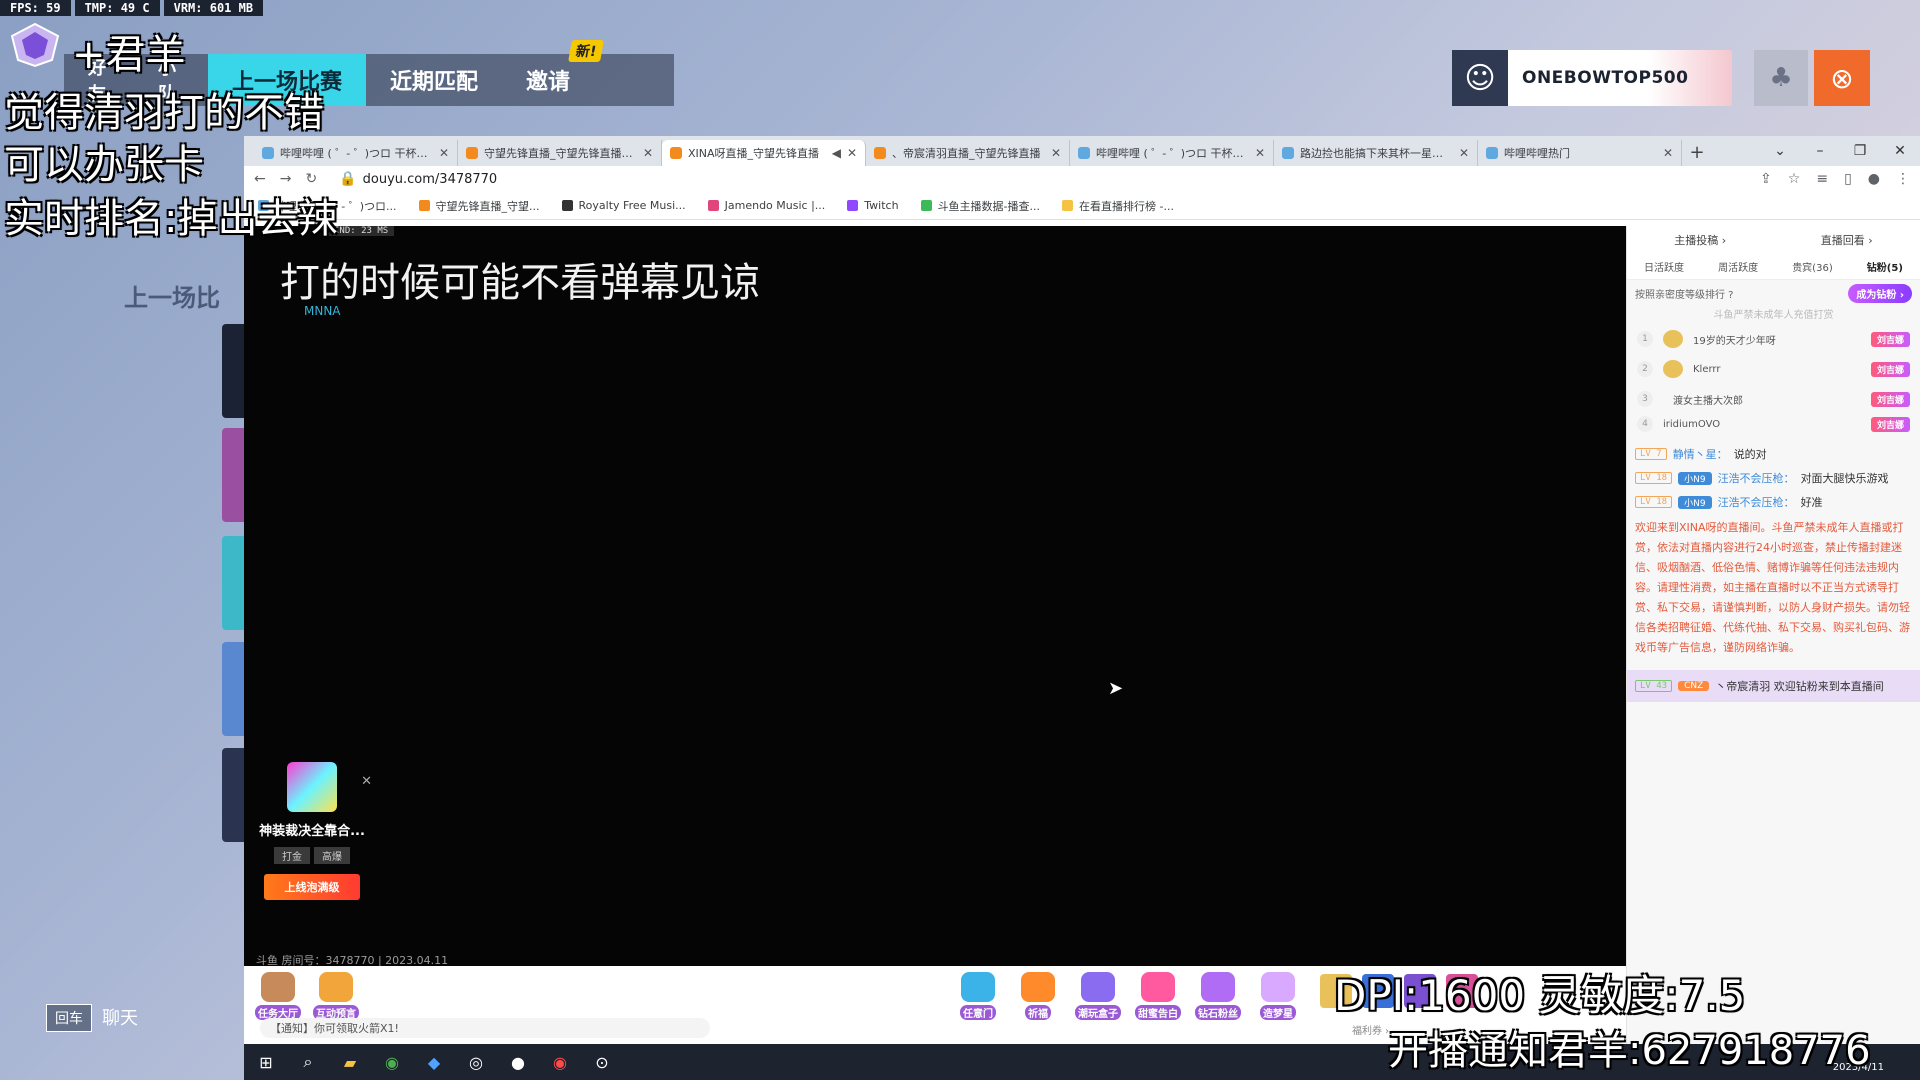 The image size is (1920, 1080). I want to click on forward-icon: →, so click(286, 179).